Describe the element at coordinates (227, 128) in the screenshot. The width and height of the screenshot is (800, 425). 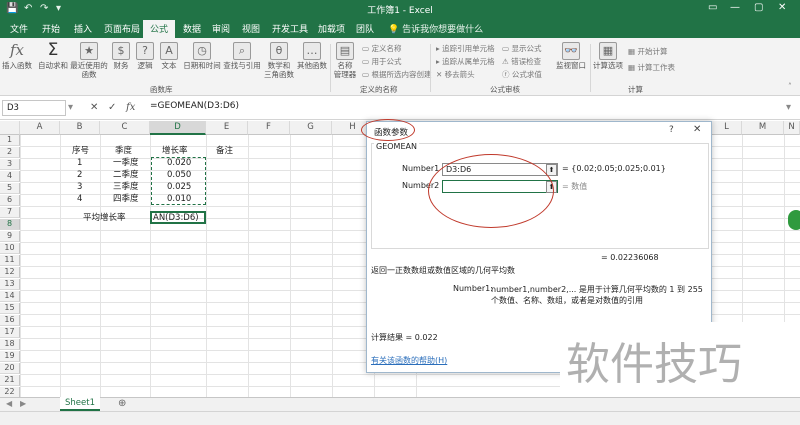
I see `column-header: E` at that location.